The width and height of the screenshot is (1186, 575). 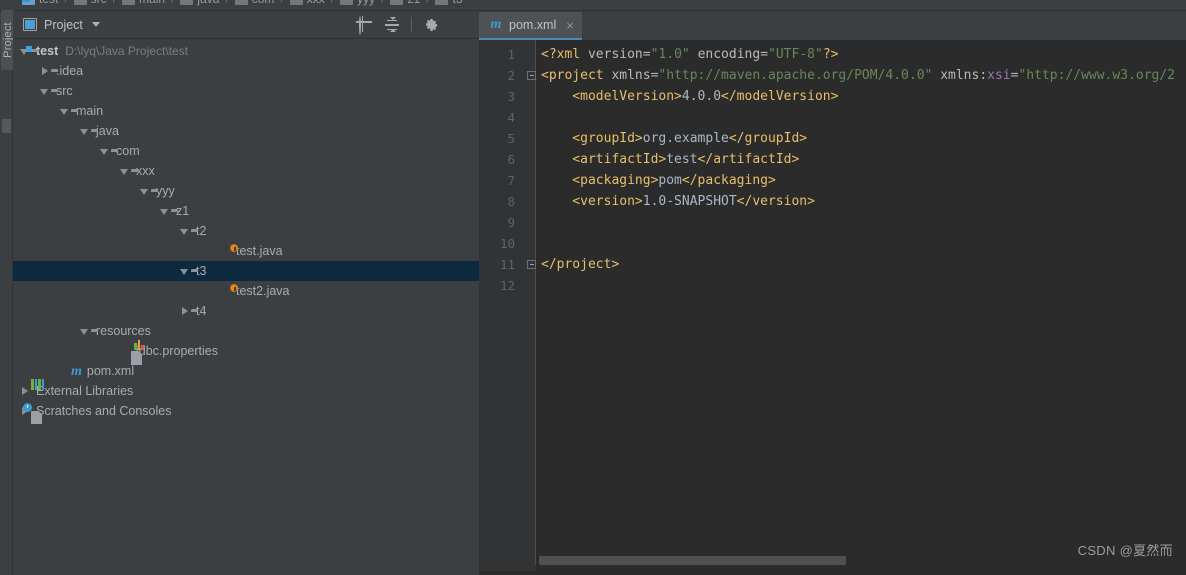 I want to click on tree-row-com: com, so click(x=246, y=151).